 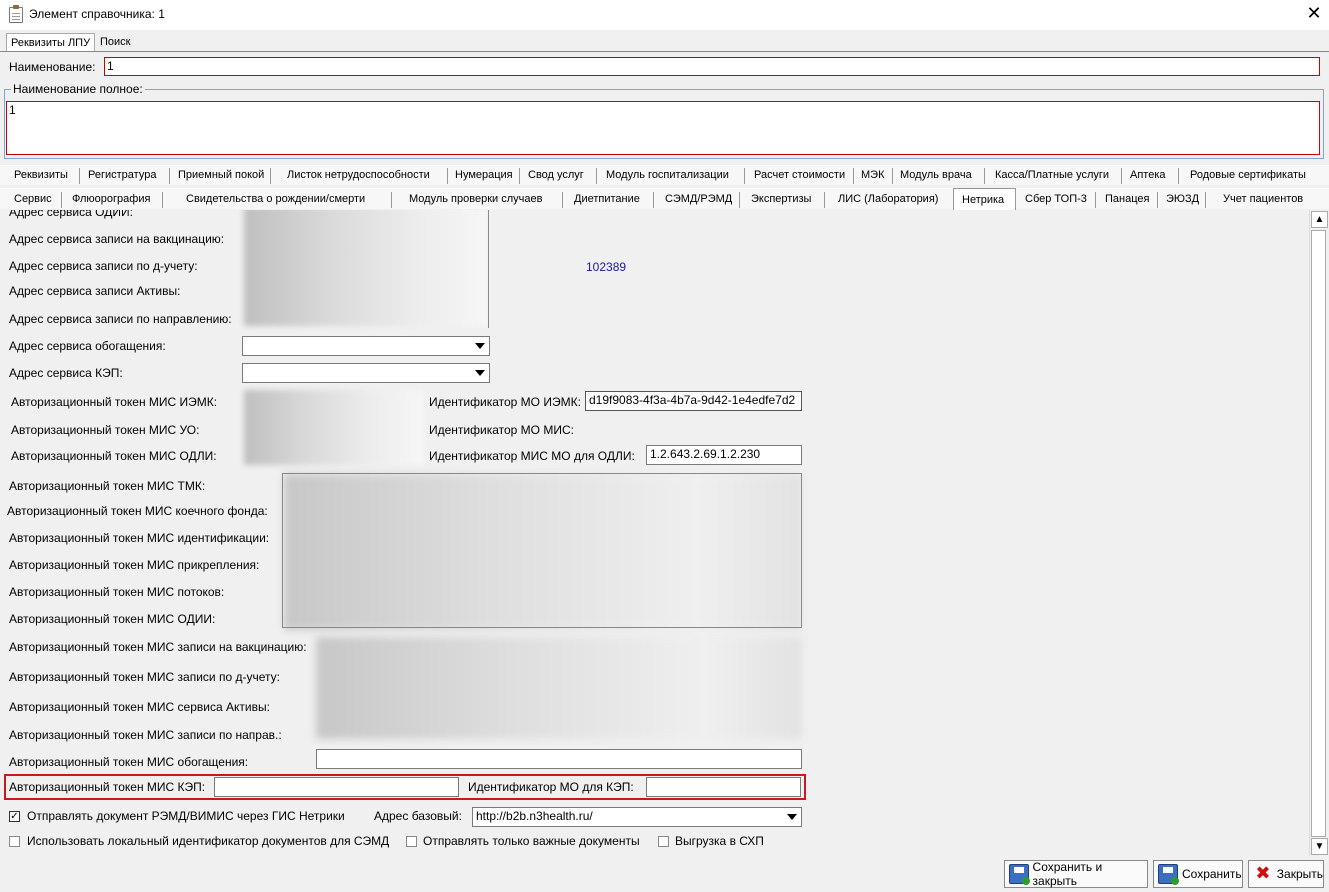 What do you see at coordinates (366, 373) in the screenshot?
I see `kep-addr-combo` at bounding box center [366, 373].